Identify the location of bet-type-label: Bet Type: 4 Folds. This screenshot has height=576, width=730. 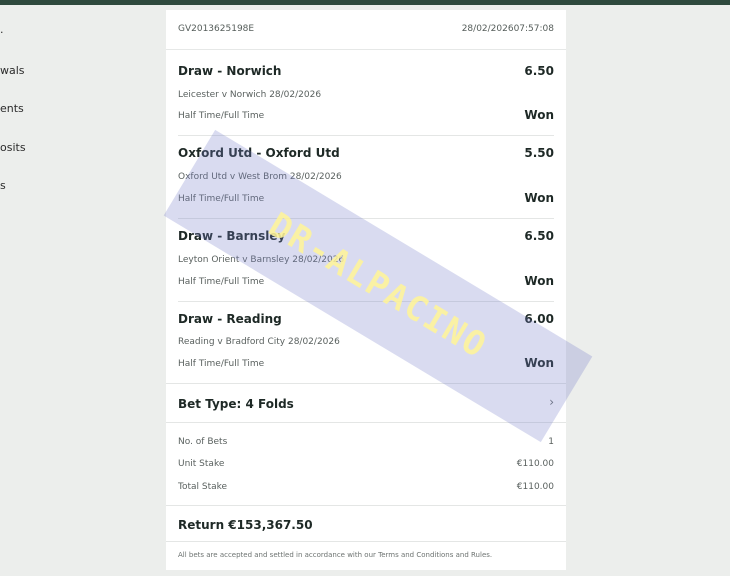
(236, 404).